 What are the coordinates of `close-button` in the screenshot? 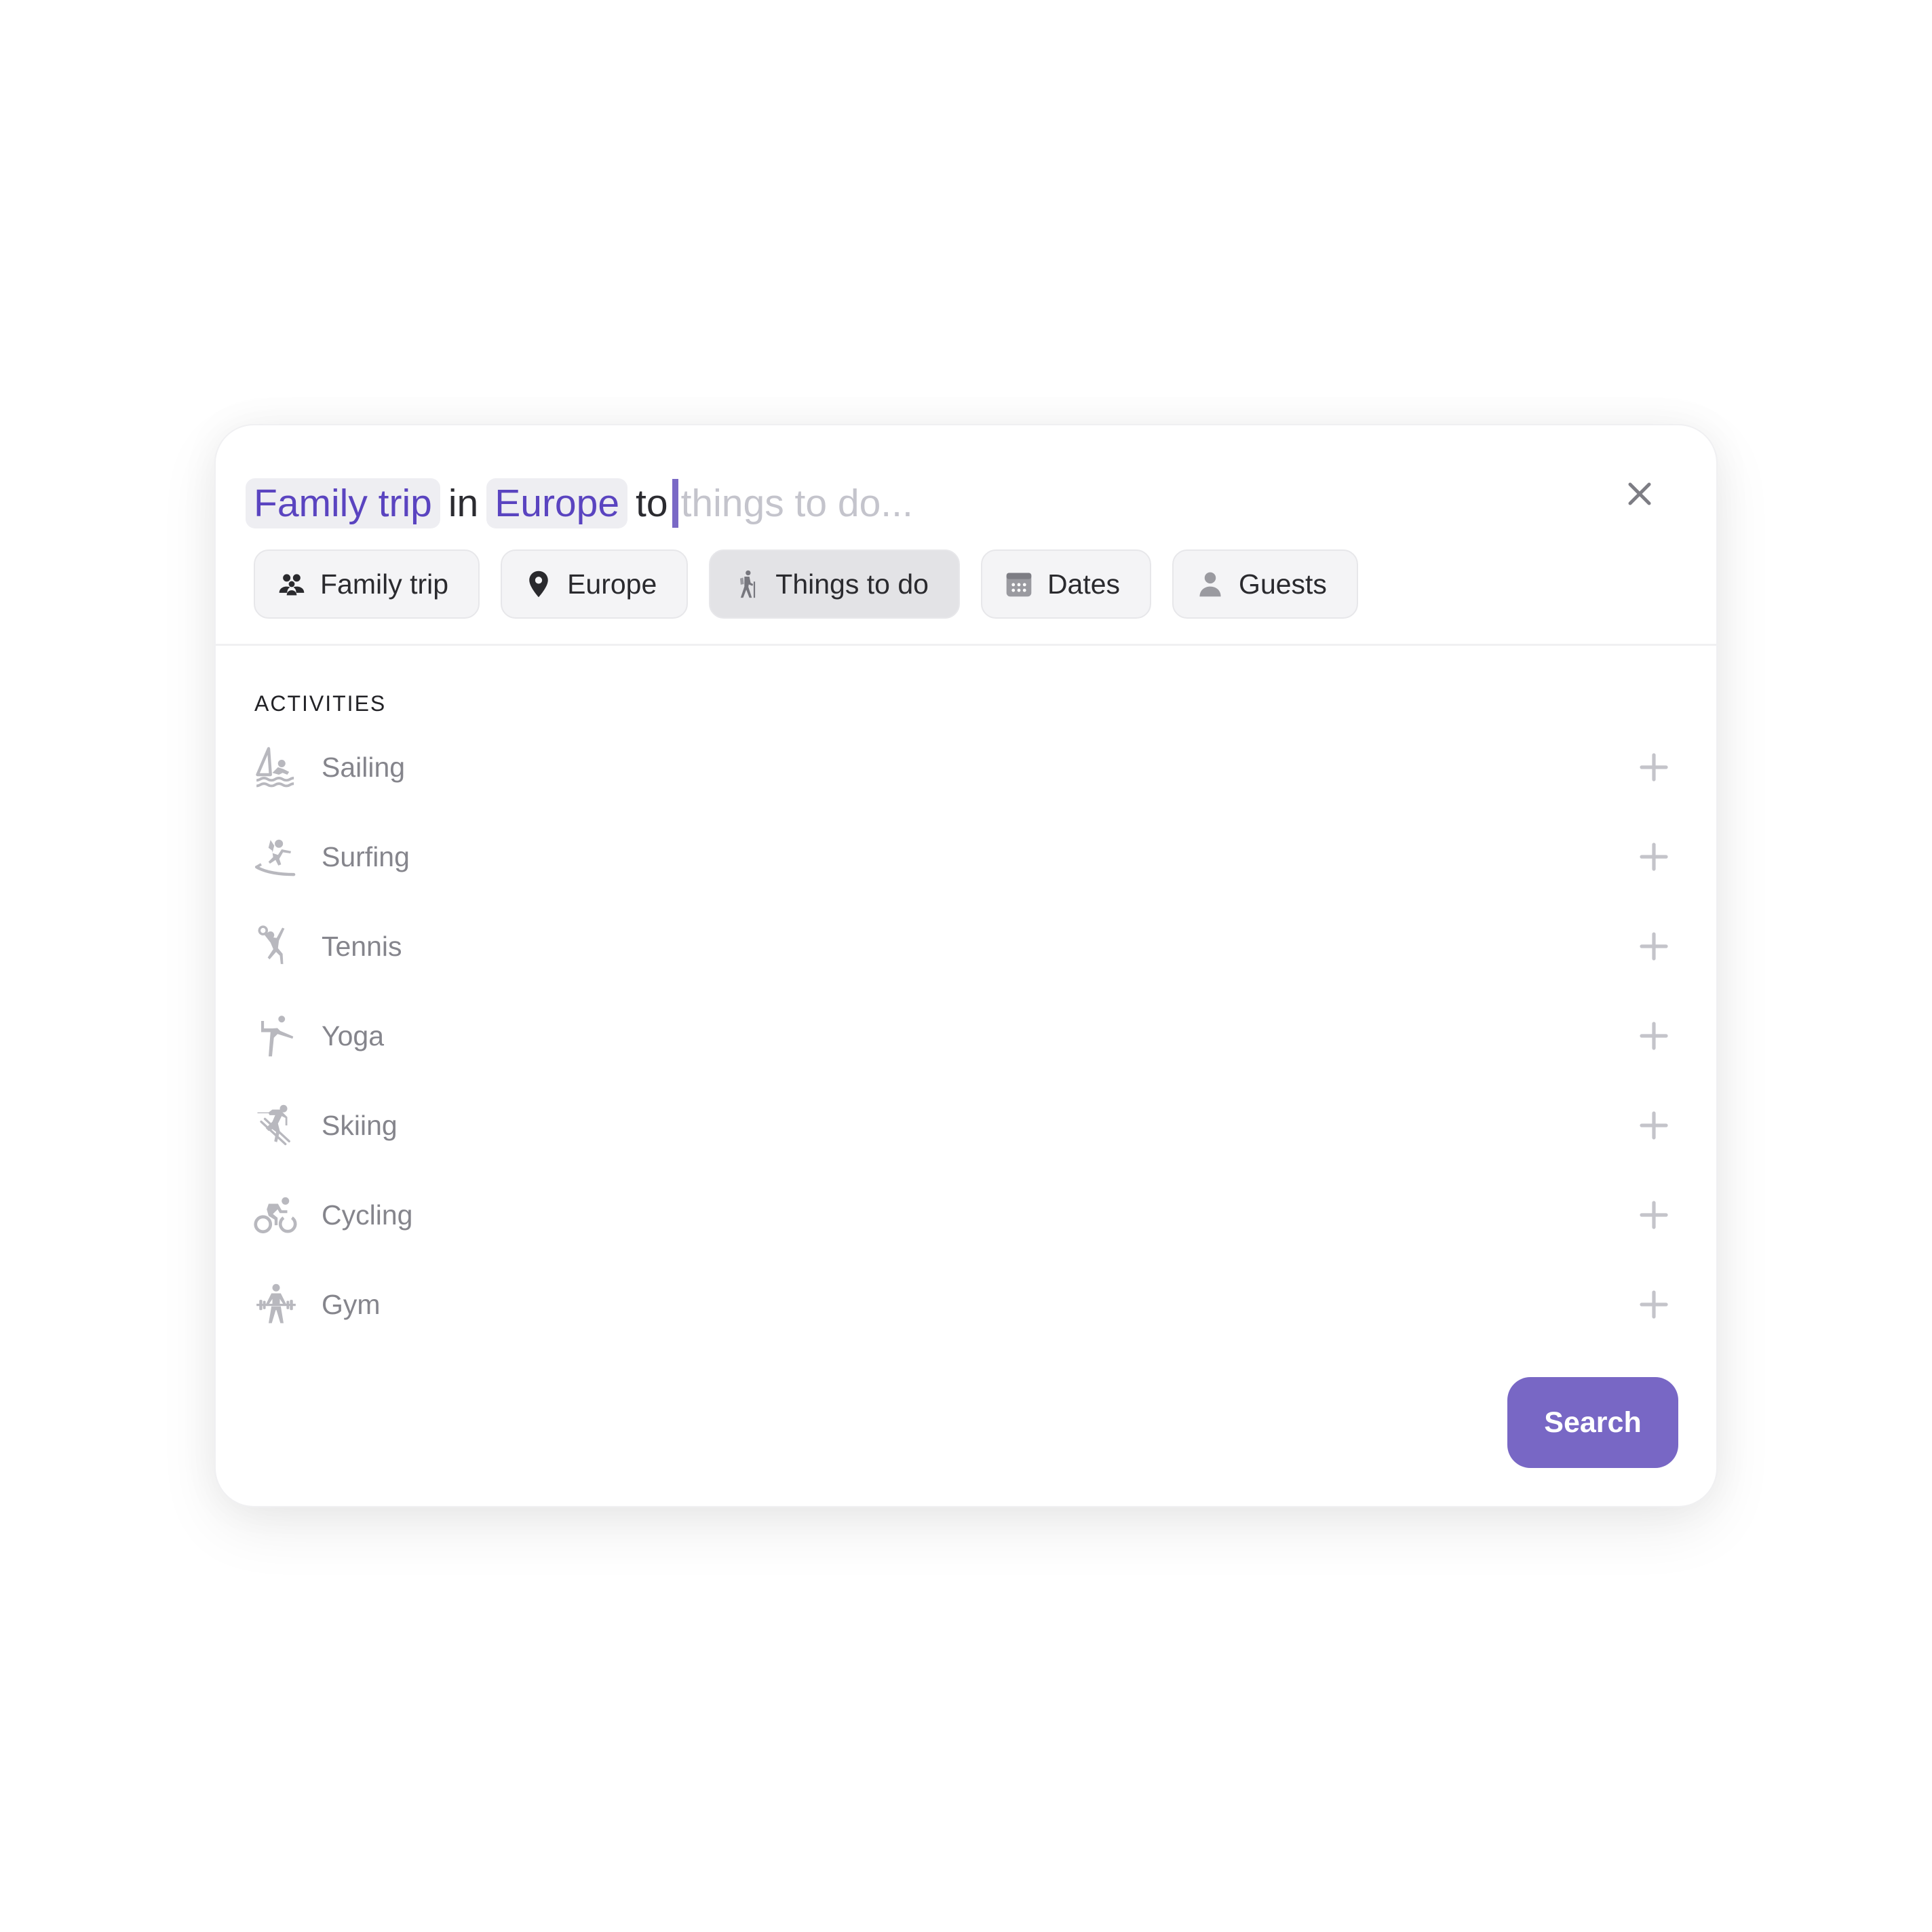 It's located at (1639, 494).